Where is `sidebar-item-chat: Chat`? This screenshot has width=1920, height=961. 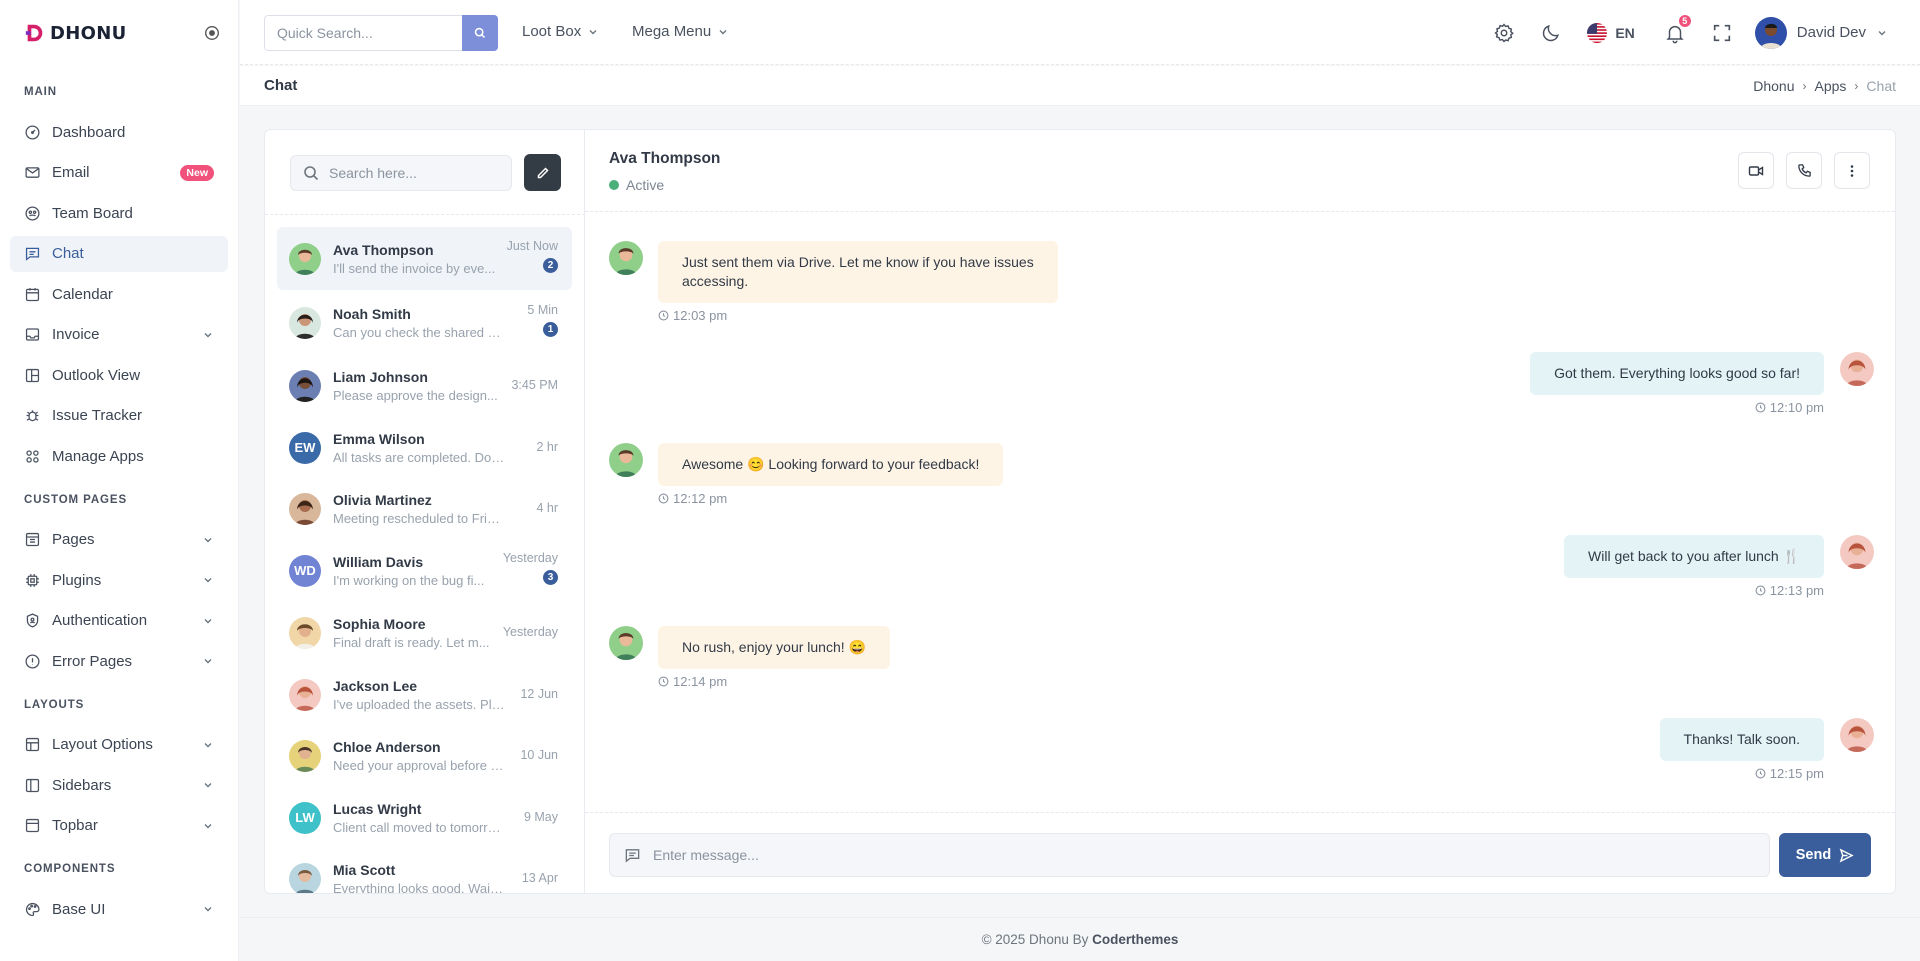
sidebar-item-chat: Chat is located at coordinates (119, 253).